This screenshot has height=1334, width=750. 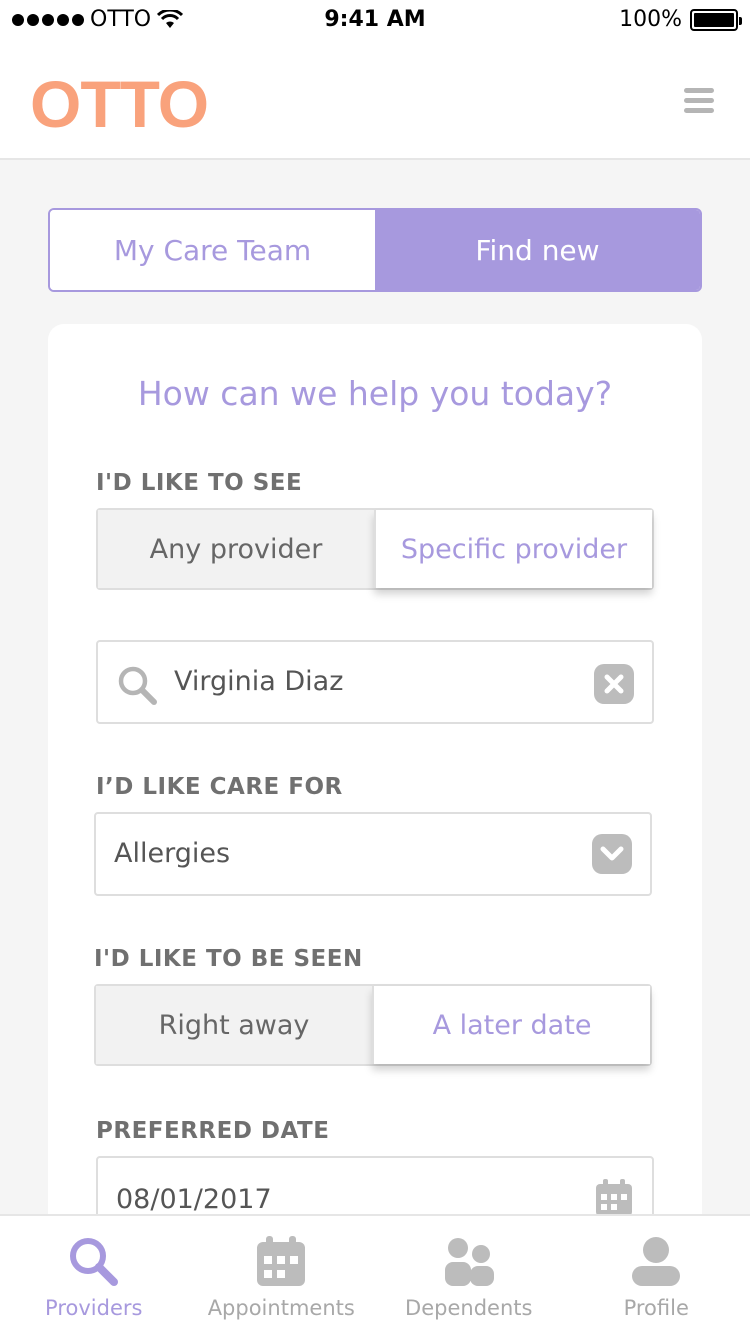 I want to click on clear-icon, so click(x=614, y=684).